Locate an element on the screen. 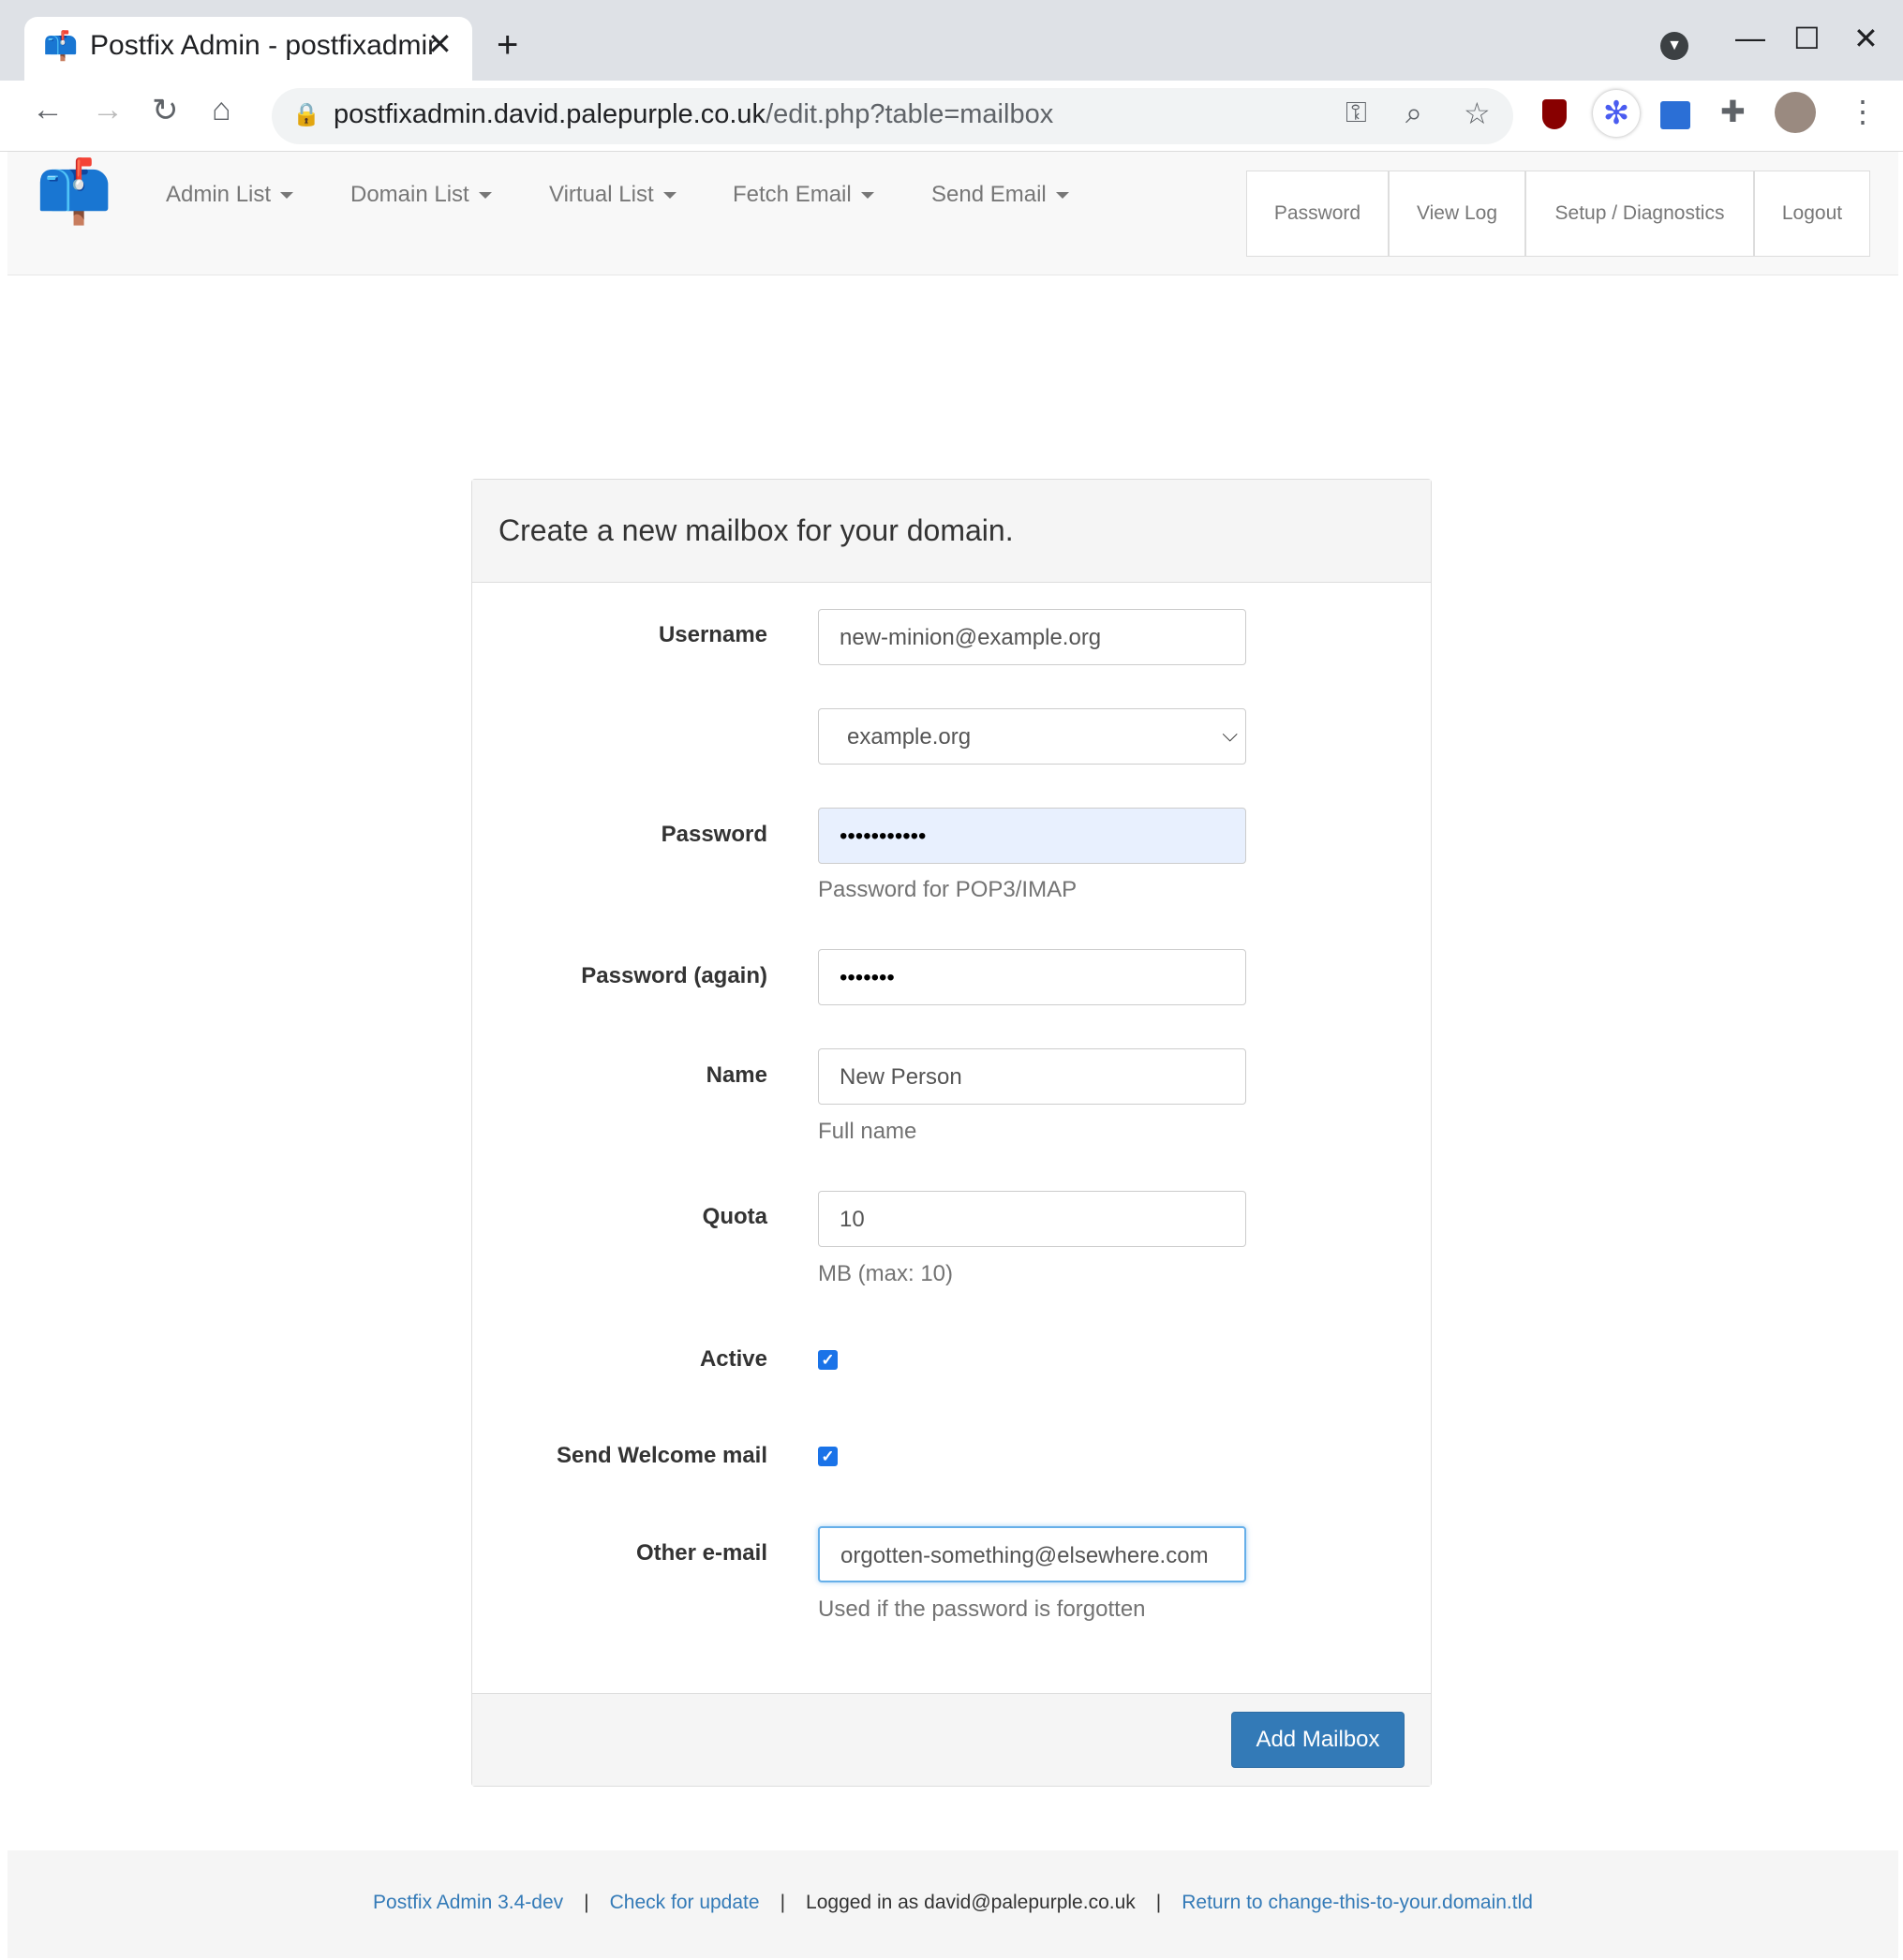  name-input: New Person is located at coordinates (1032, 1076).